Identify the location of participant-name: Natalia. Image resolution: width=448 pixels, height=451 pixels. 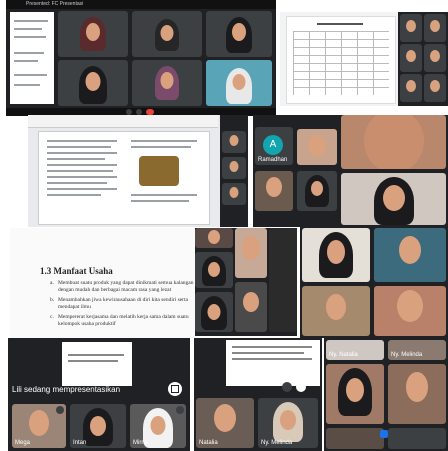
(208, 443).